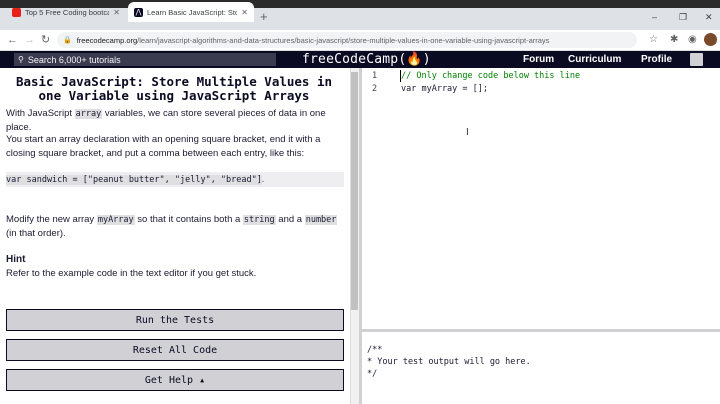  Describe the element at coordinates (16, 12) in the screenshot. I see `youtube-favicon-icon` at that location.